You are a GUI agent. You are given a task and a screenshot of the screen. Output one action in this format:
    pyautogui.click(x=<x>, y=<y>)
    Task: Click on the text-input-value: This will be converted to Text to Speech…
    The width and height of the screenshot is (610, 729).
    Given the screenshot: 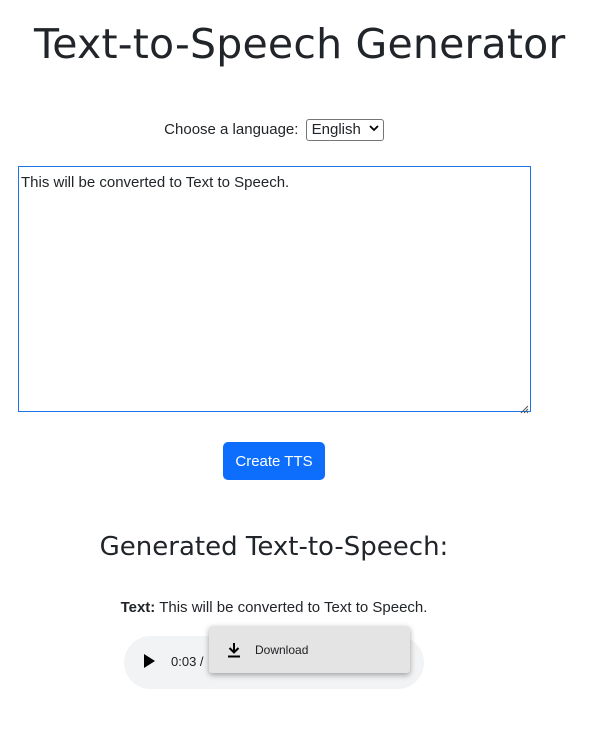 What is the action you would take?
    pyautogui.click(x=155, y=182)
    